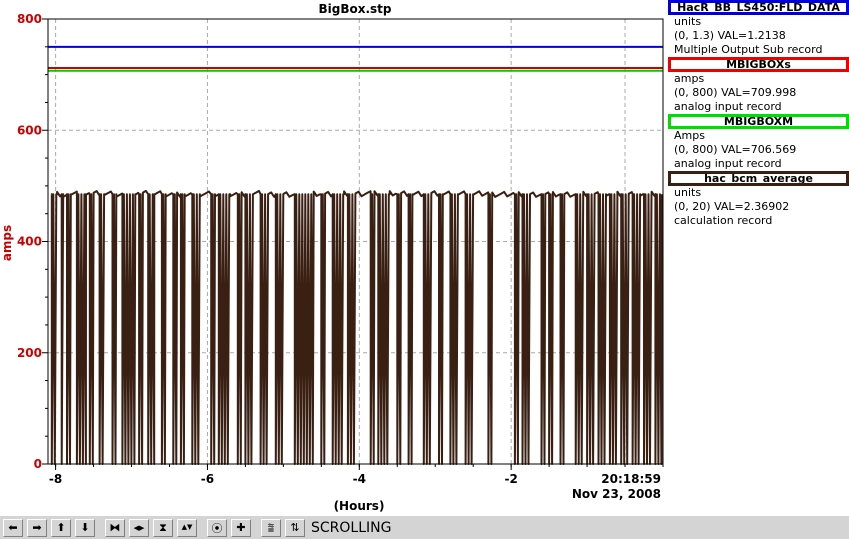 The width and height of the screenshot is (849, 539). What do you see at coordinates (723, 220) in the screenshot?
I see `legend-description: calculation record` at bounding box center [723, 220].